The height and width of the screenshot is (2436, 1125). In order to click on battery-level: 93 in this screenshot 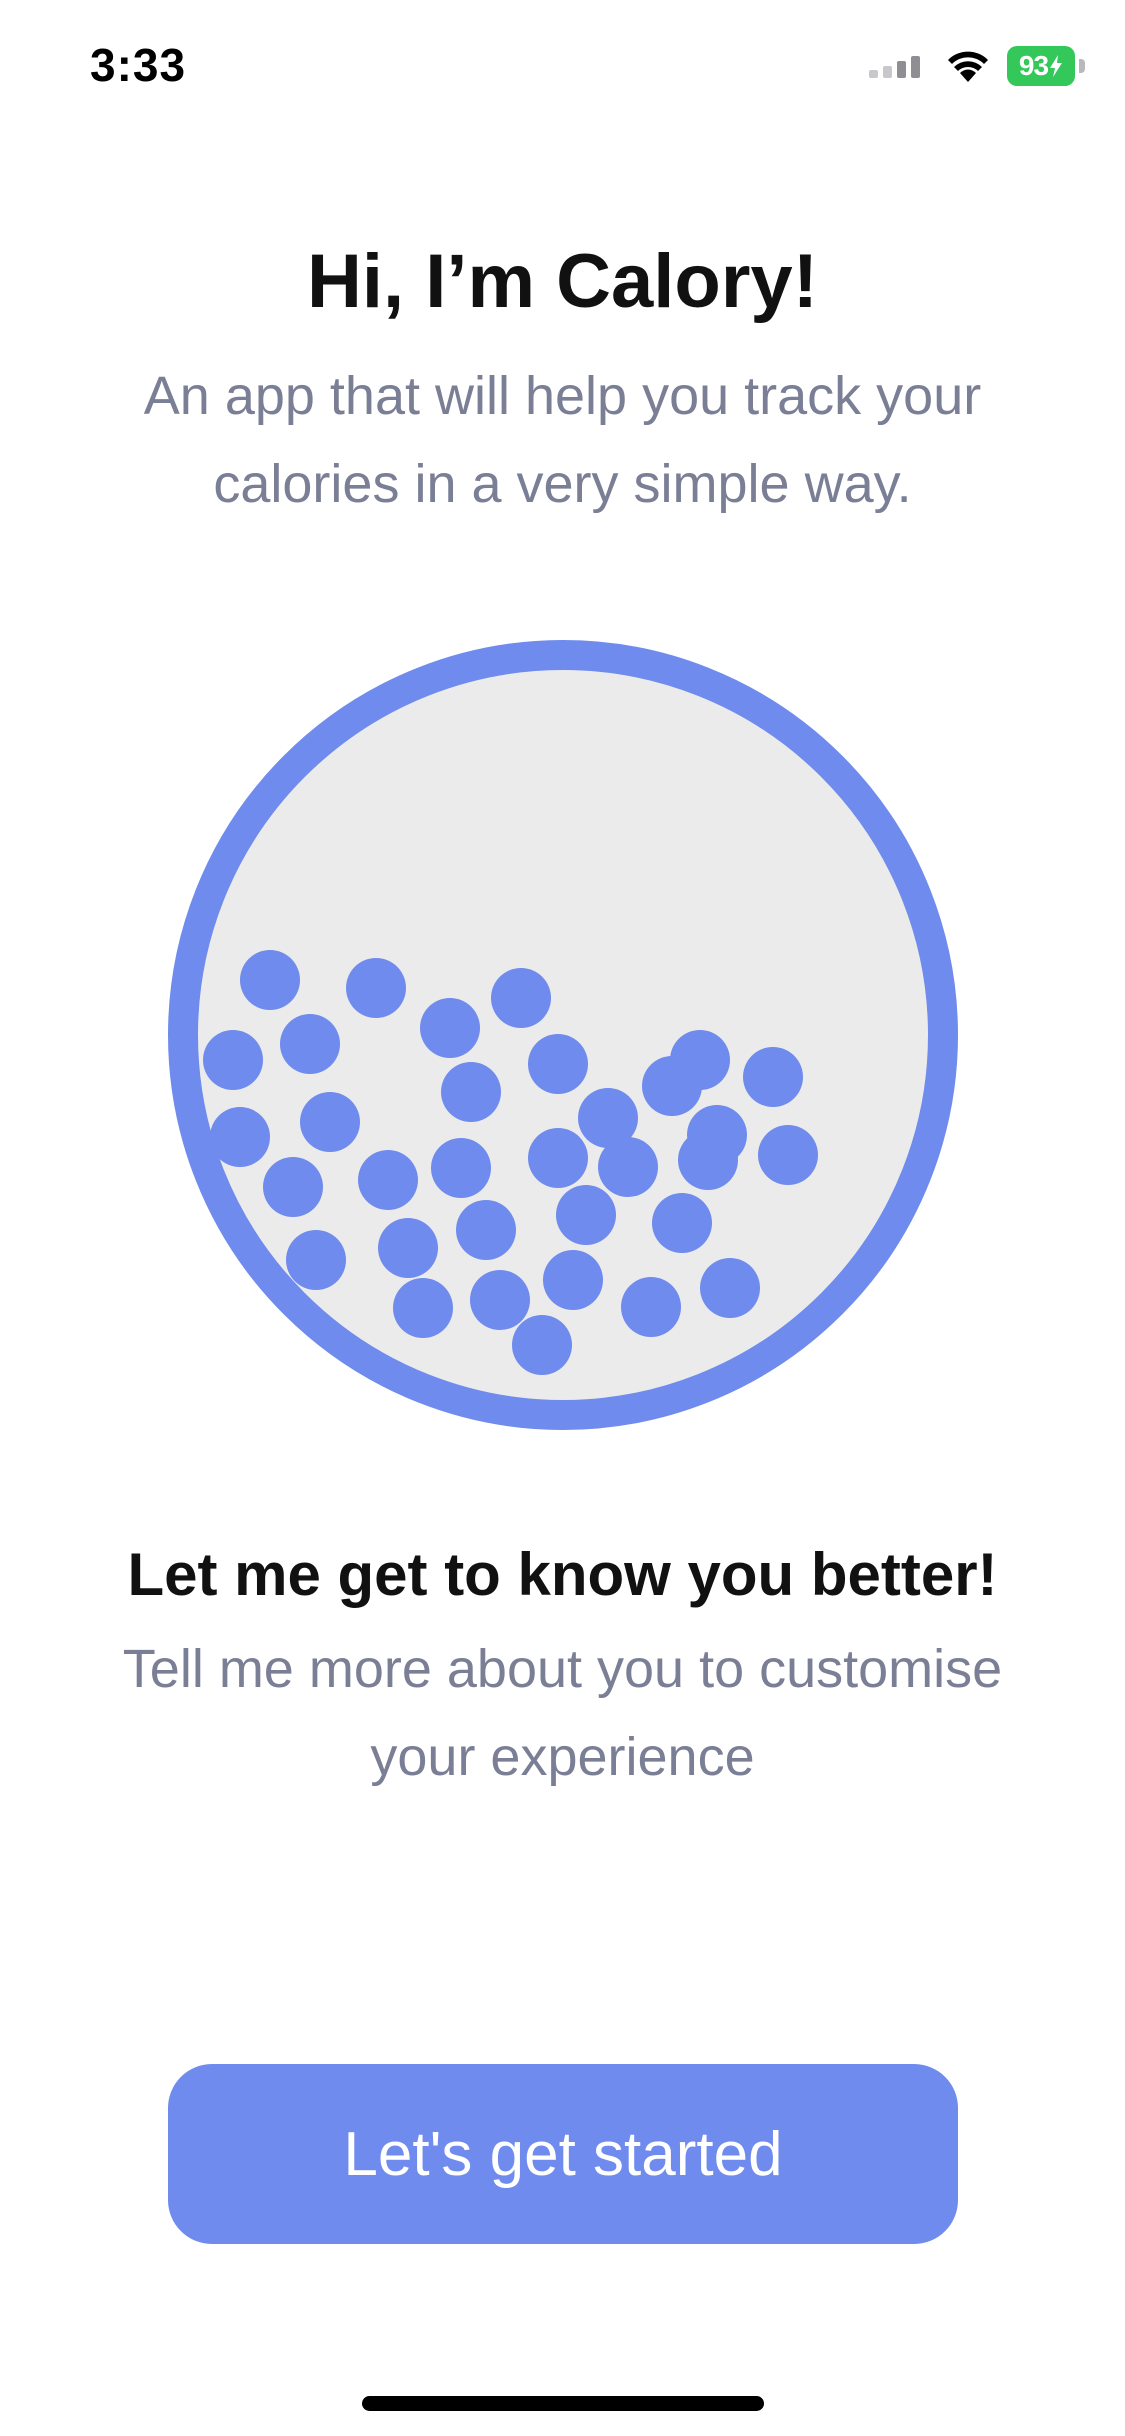, I will do `click(1033, 65)`.